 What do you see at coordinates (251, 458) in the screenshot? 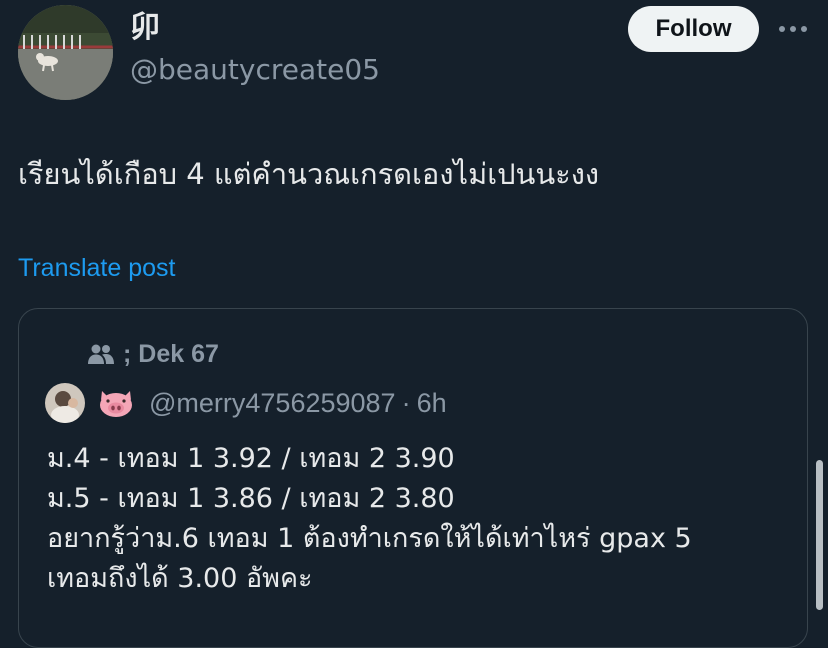
I see `quote-line: ม.4 - เทอม 1 3.92 / เทอม 2 3.90` at bounding box center [251, 458].